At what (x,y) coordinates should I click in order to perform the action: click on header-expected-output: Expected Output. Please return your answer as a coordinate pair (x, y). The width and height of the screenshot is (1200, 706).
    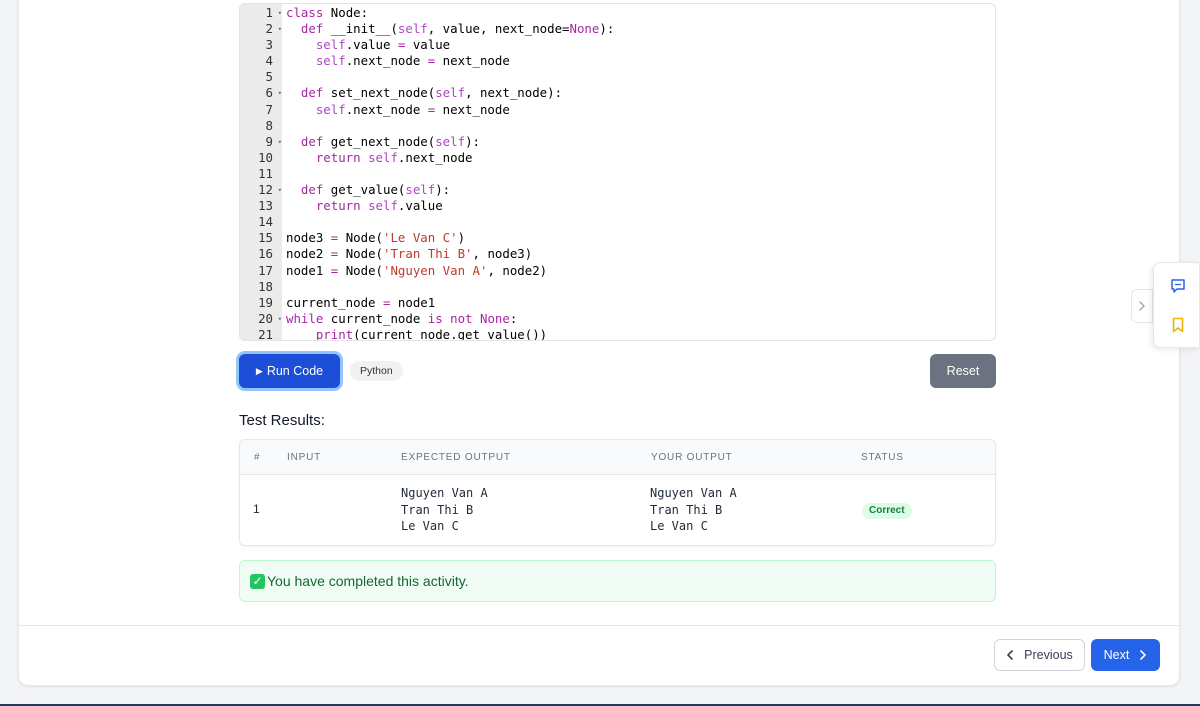
    Looking at the image, I should click on (456, 457).